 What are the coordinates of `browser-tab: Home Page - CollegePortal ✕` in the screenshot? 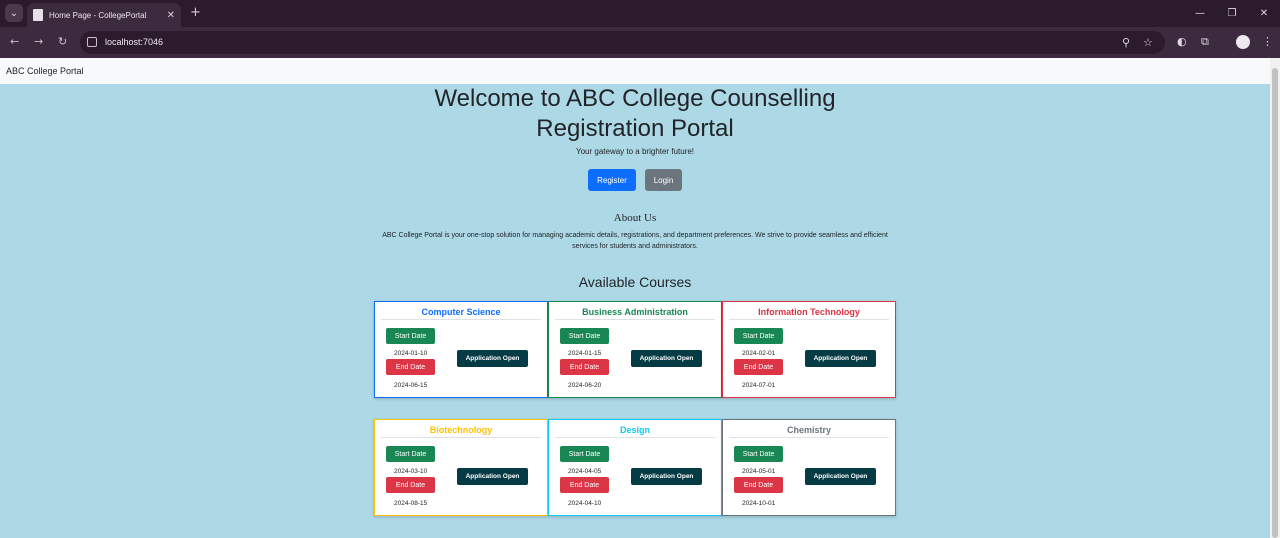 It's located at (104, 15).